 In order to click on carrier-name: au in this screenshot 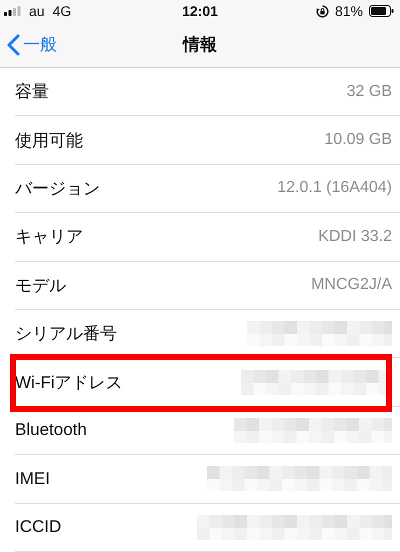, I will do `click(37, 11)`.